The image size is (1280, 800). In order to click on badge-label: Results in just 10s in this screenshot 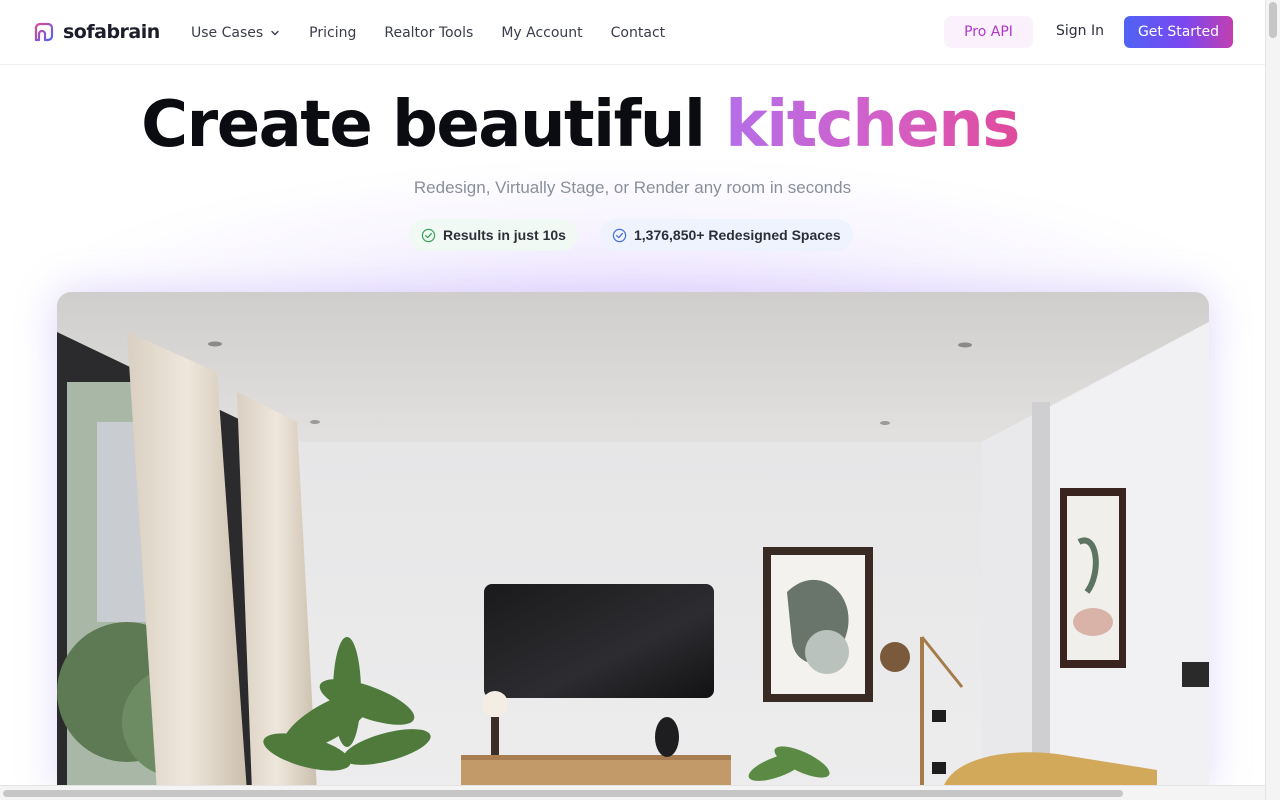, I will do `click(504, 235)`.